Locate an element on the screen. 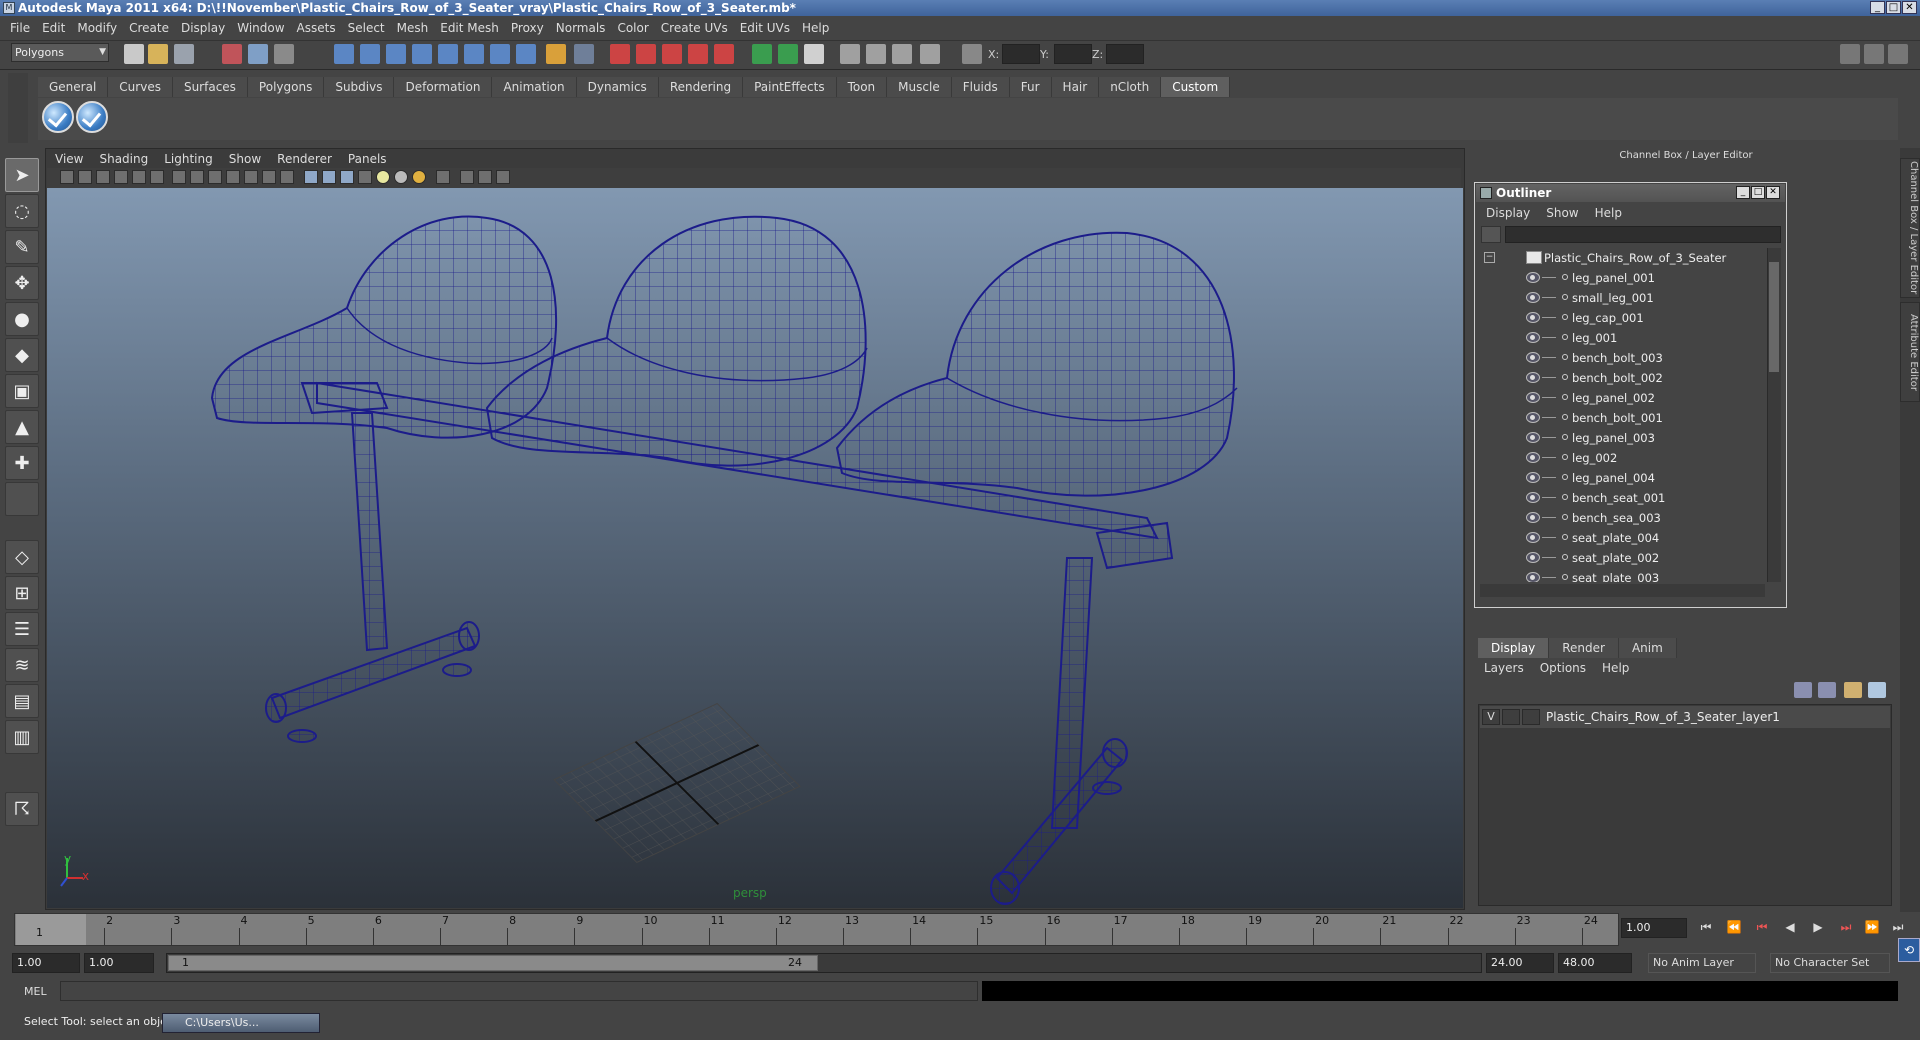 The height and width of the screenshot is (1040, 1920). layer-color-swatch is located at coordinates (1531, 717).